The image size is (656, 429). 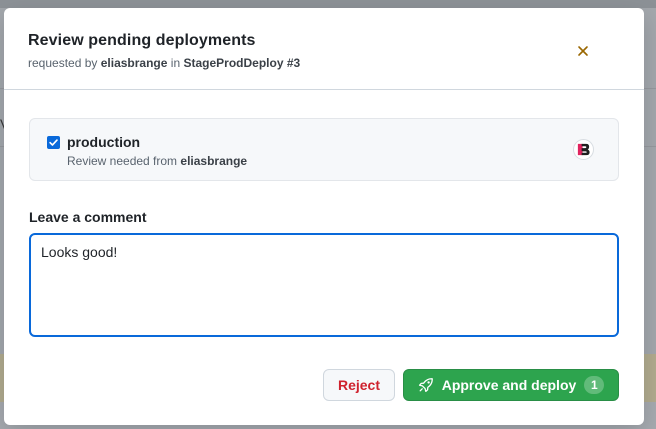 What do you see at coordinates (122, 161) in the screenshot?
I see `review-prefix: Review needed from` at bounding box center [122, 161].